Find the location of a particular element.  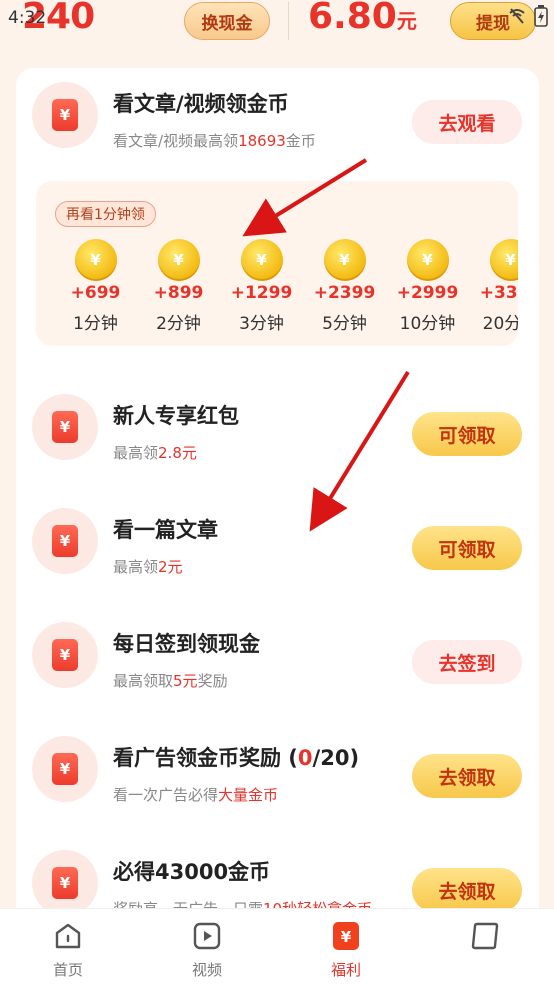

wifi-off-icon is located at coordinates (517, 18).